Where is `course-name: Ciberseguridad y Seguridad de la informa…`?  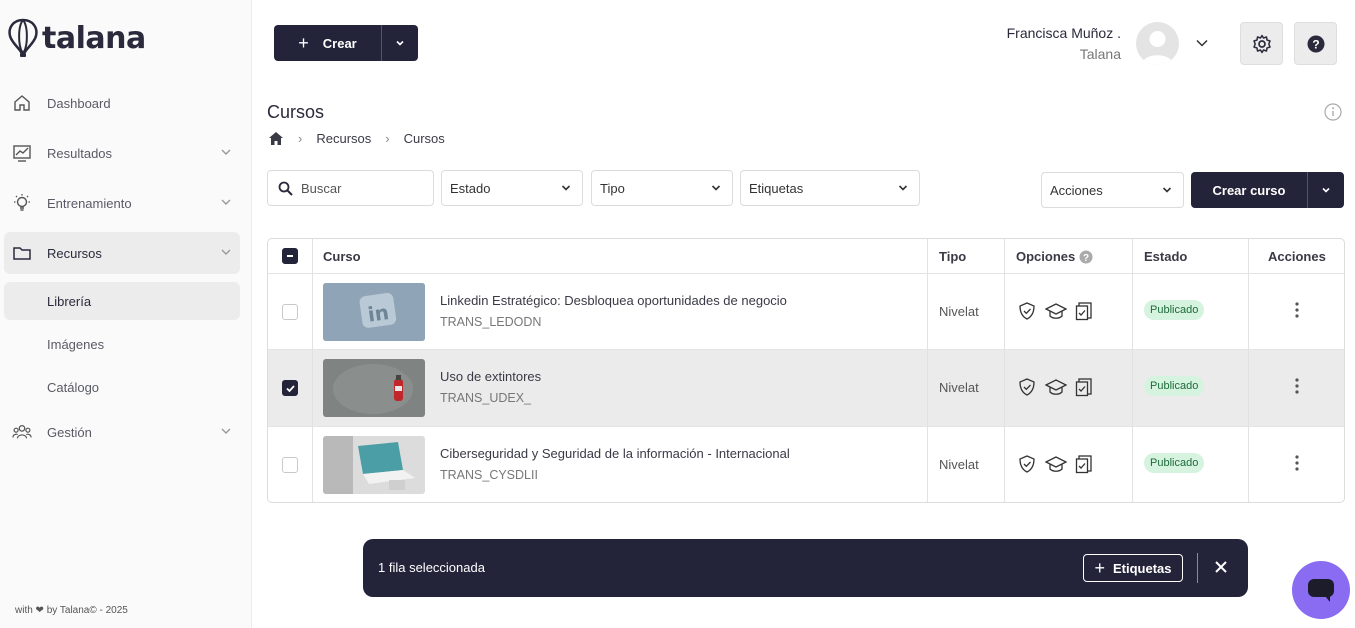
course-name: Ciberseguridad y Seguridad de la informa… is located at coordinates (615, 453).